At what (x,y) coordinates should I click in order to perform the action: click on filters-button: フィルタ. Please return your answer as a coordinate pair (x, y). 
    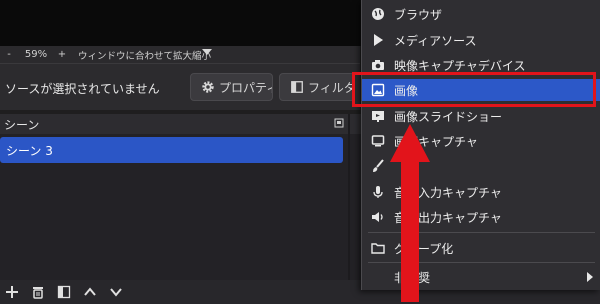
    Looking at the image, I should click on (317, 87).